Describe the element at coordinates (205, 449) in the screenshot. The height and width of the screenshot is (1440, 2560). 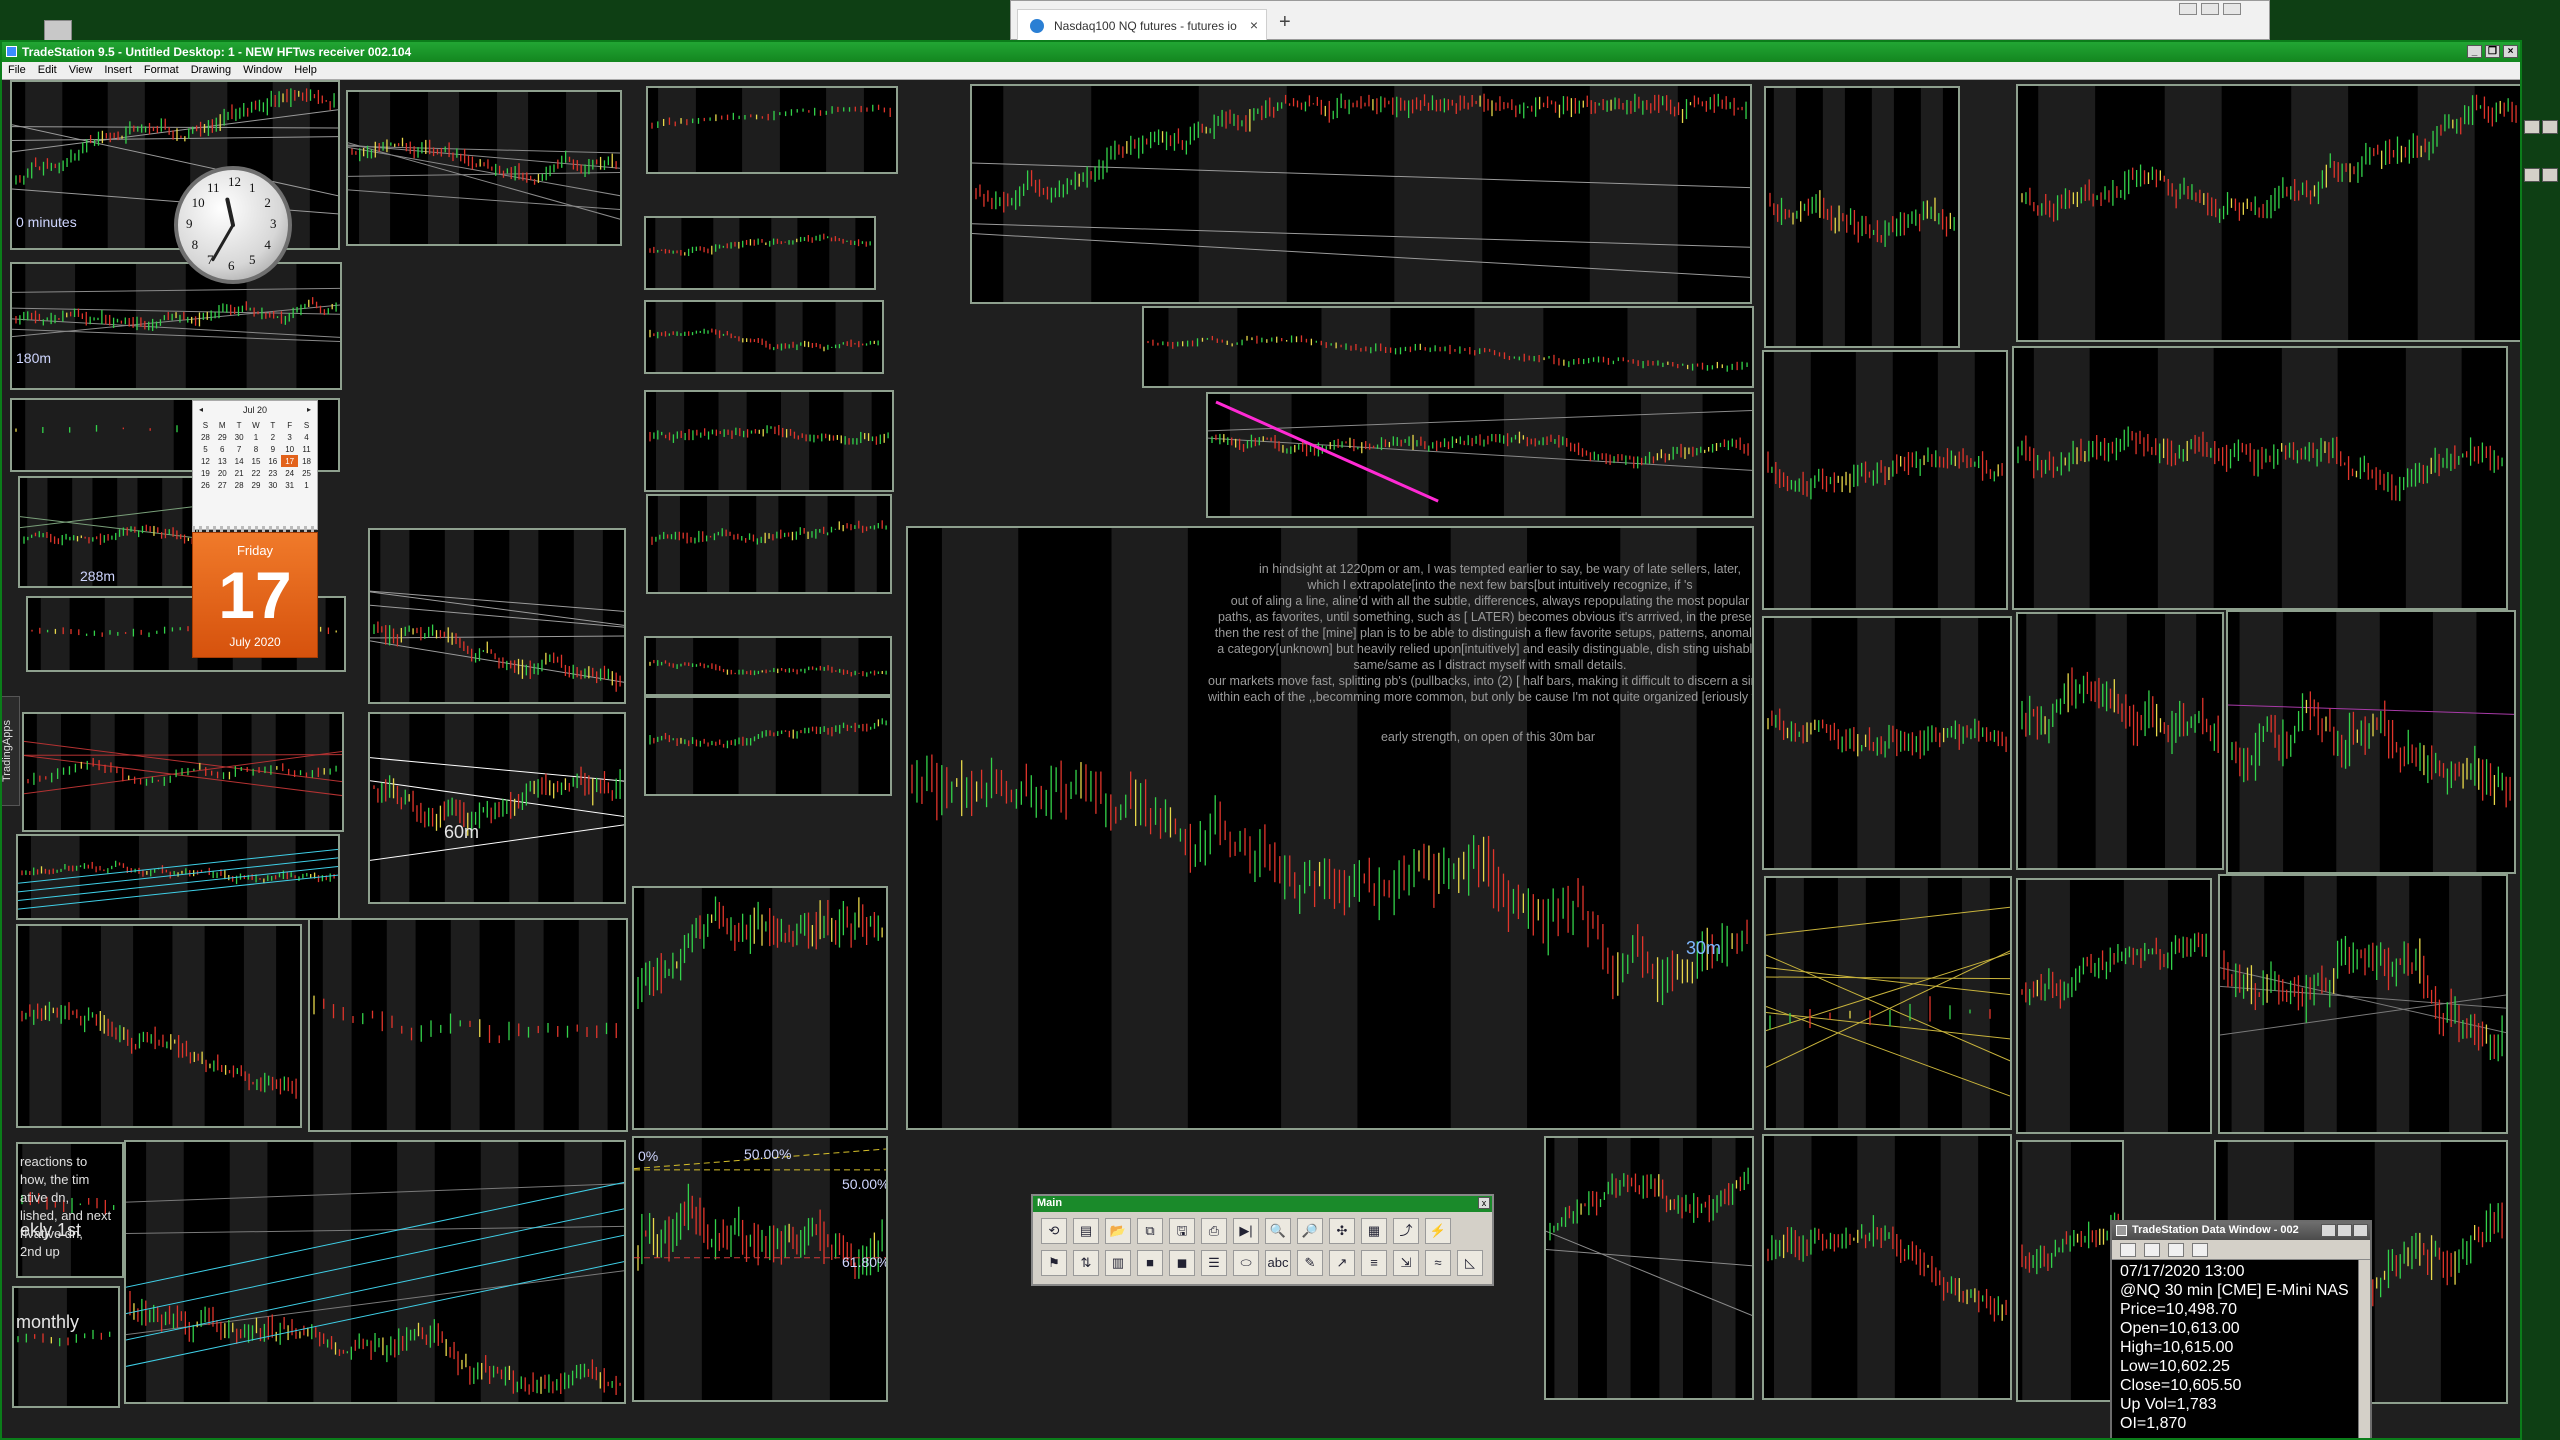
I see `calendar-day: 5` at that location.